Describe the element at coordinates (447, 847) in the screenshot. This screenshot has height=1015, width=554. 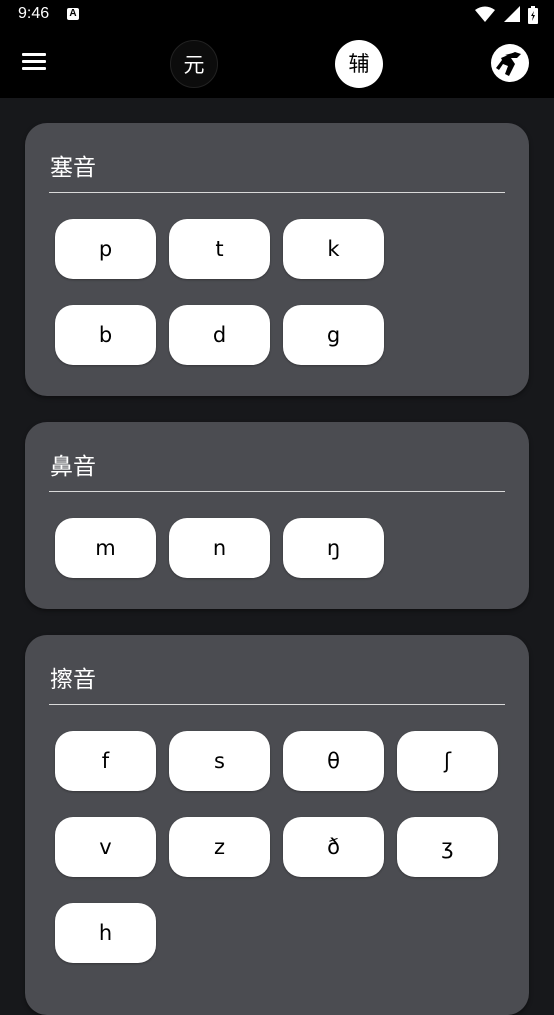
I see `phoneme-button: ʒ` at that location.